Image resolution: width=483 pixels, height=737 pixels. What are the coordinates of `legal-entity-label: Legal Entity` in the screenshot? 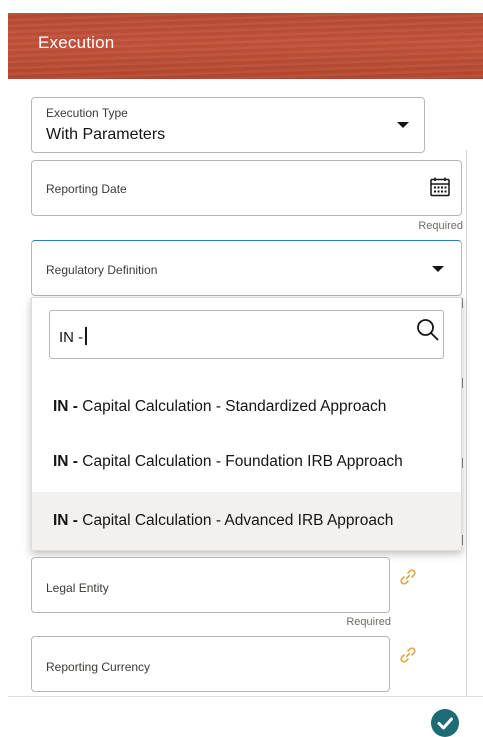 It's located at (77, 588).